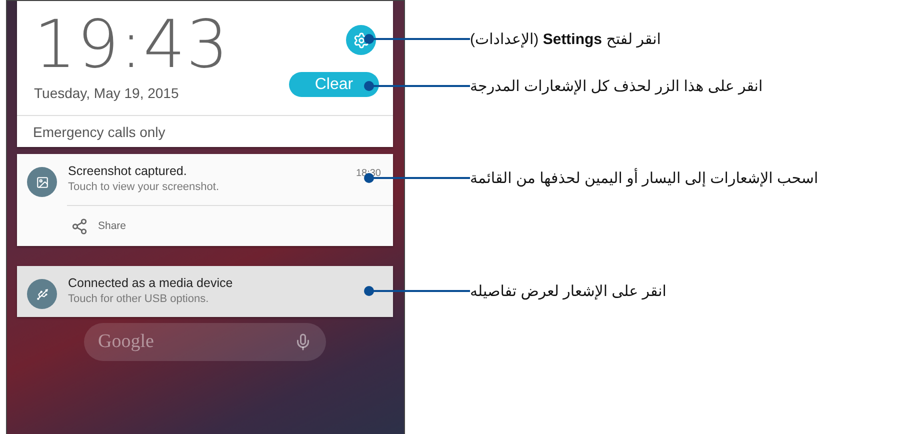 The image size is (899, 434). I want to click on clock-date: Tuesday, May 19, 2015, so click(107, 93).